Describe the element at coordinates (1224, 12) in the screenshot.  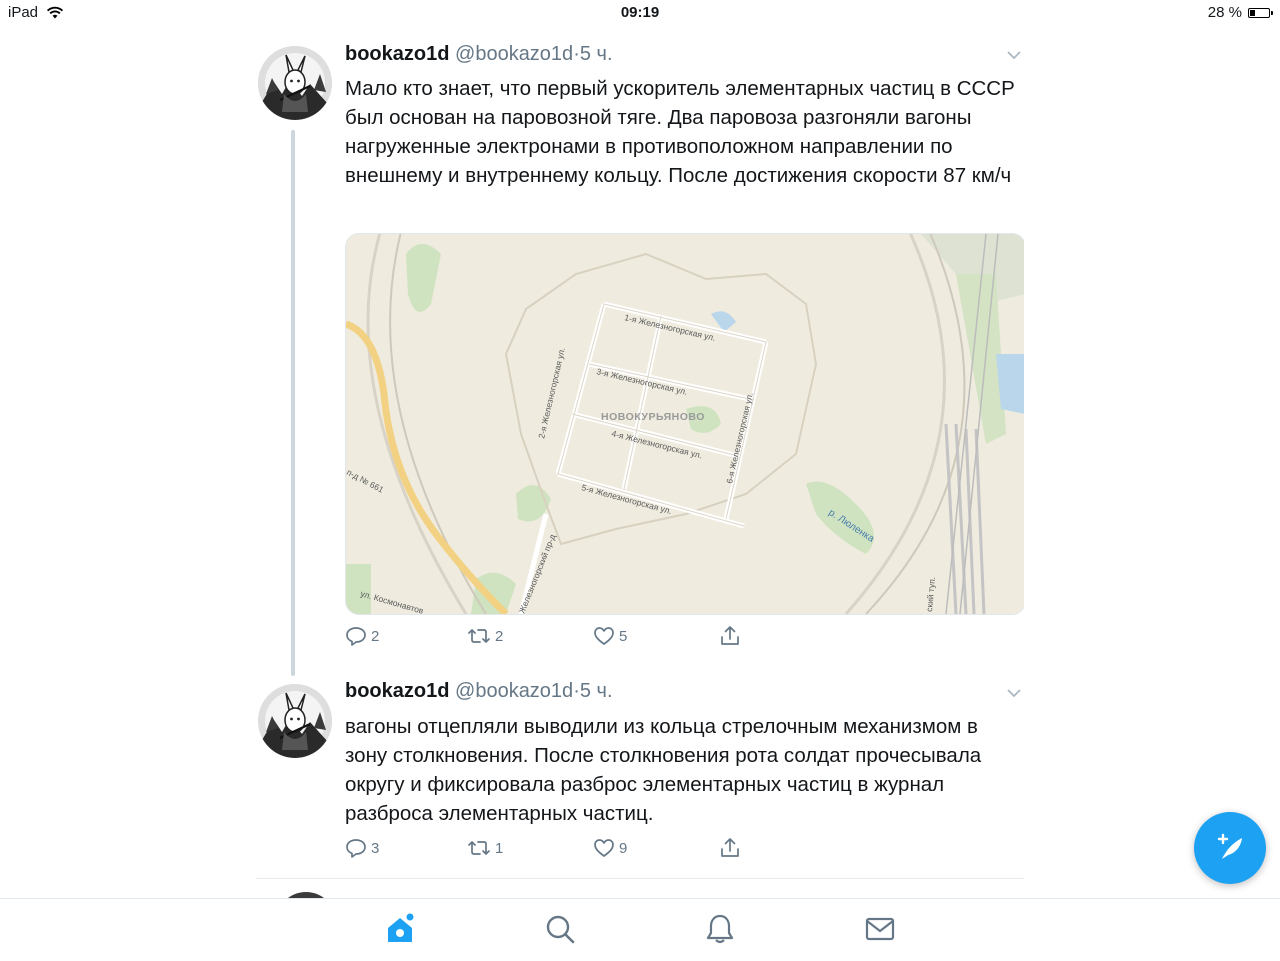
I see `battery-percent: 28 %` at that location.